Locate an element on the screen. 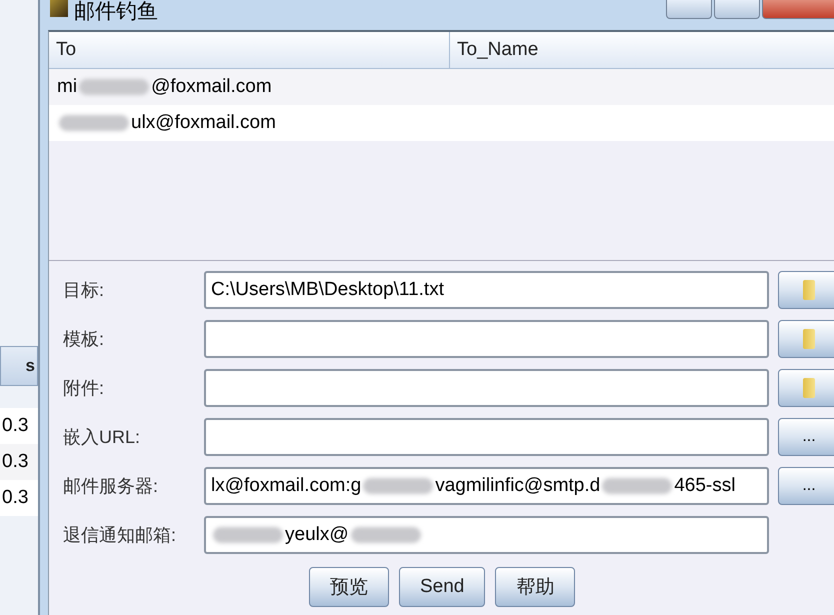 The height and width of the screenshot is (615, 834). column-header: To is located at coordinates (249, 50).